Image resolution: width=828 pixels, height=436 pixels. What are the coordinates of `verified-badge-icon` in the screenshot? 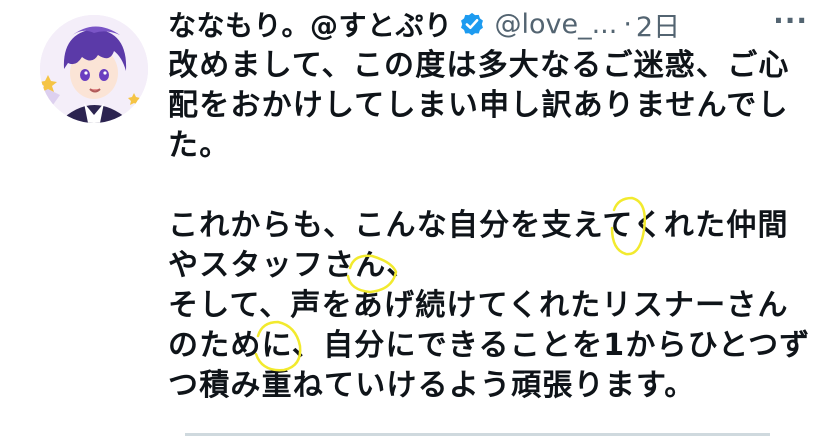 It's located at (472, 24).